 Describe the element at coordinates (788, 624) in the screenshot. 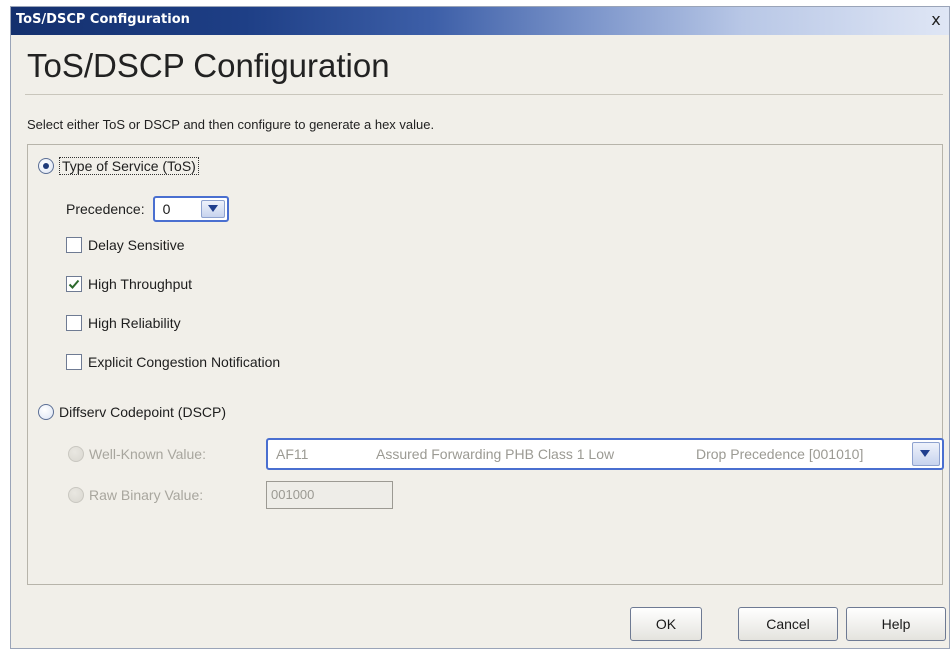

I see `cancel-button: Cancel` at that location.